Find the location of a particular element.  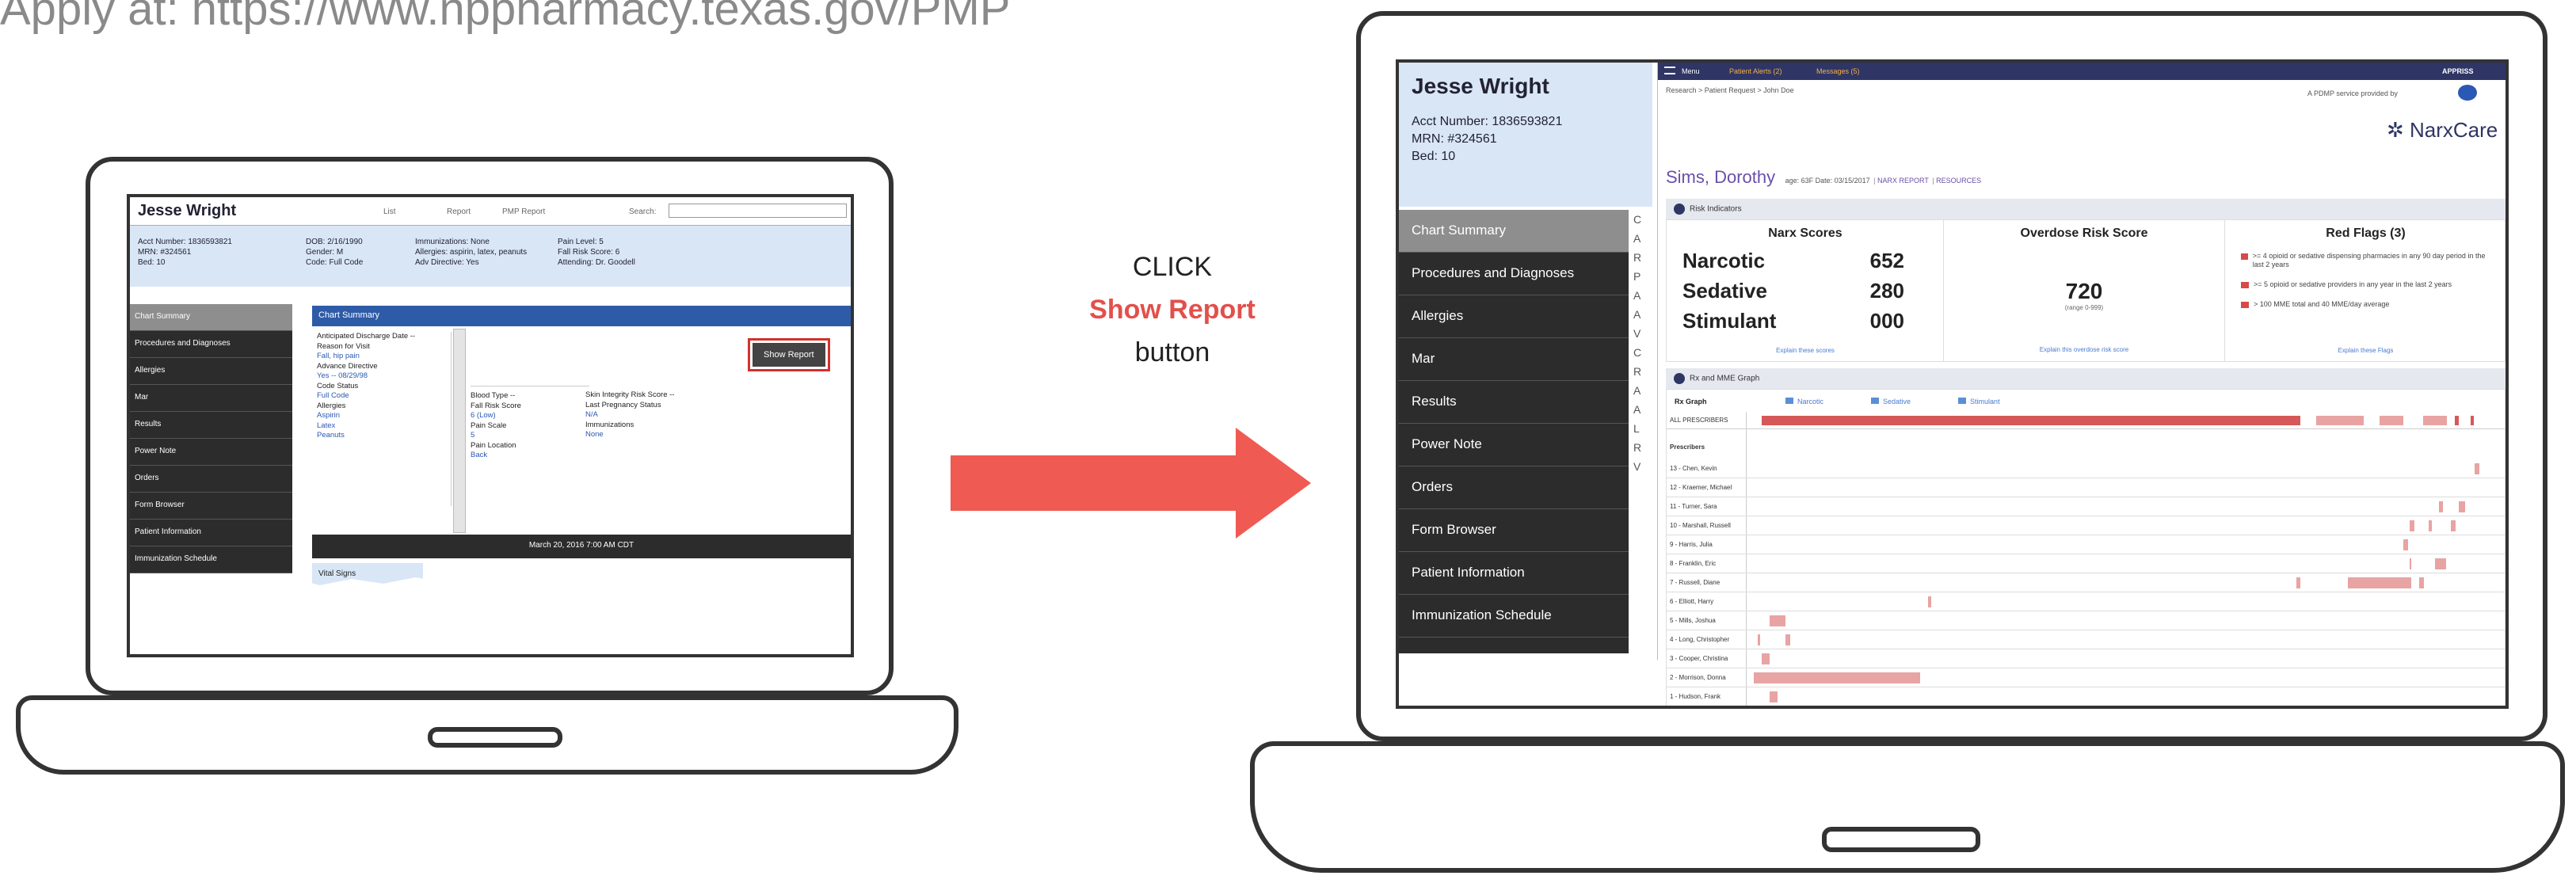

list-link: Latex is located at coordinates (384, 426).